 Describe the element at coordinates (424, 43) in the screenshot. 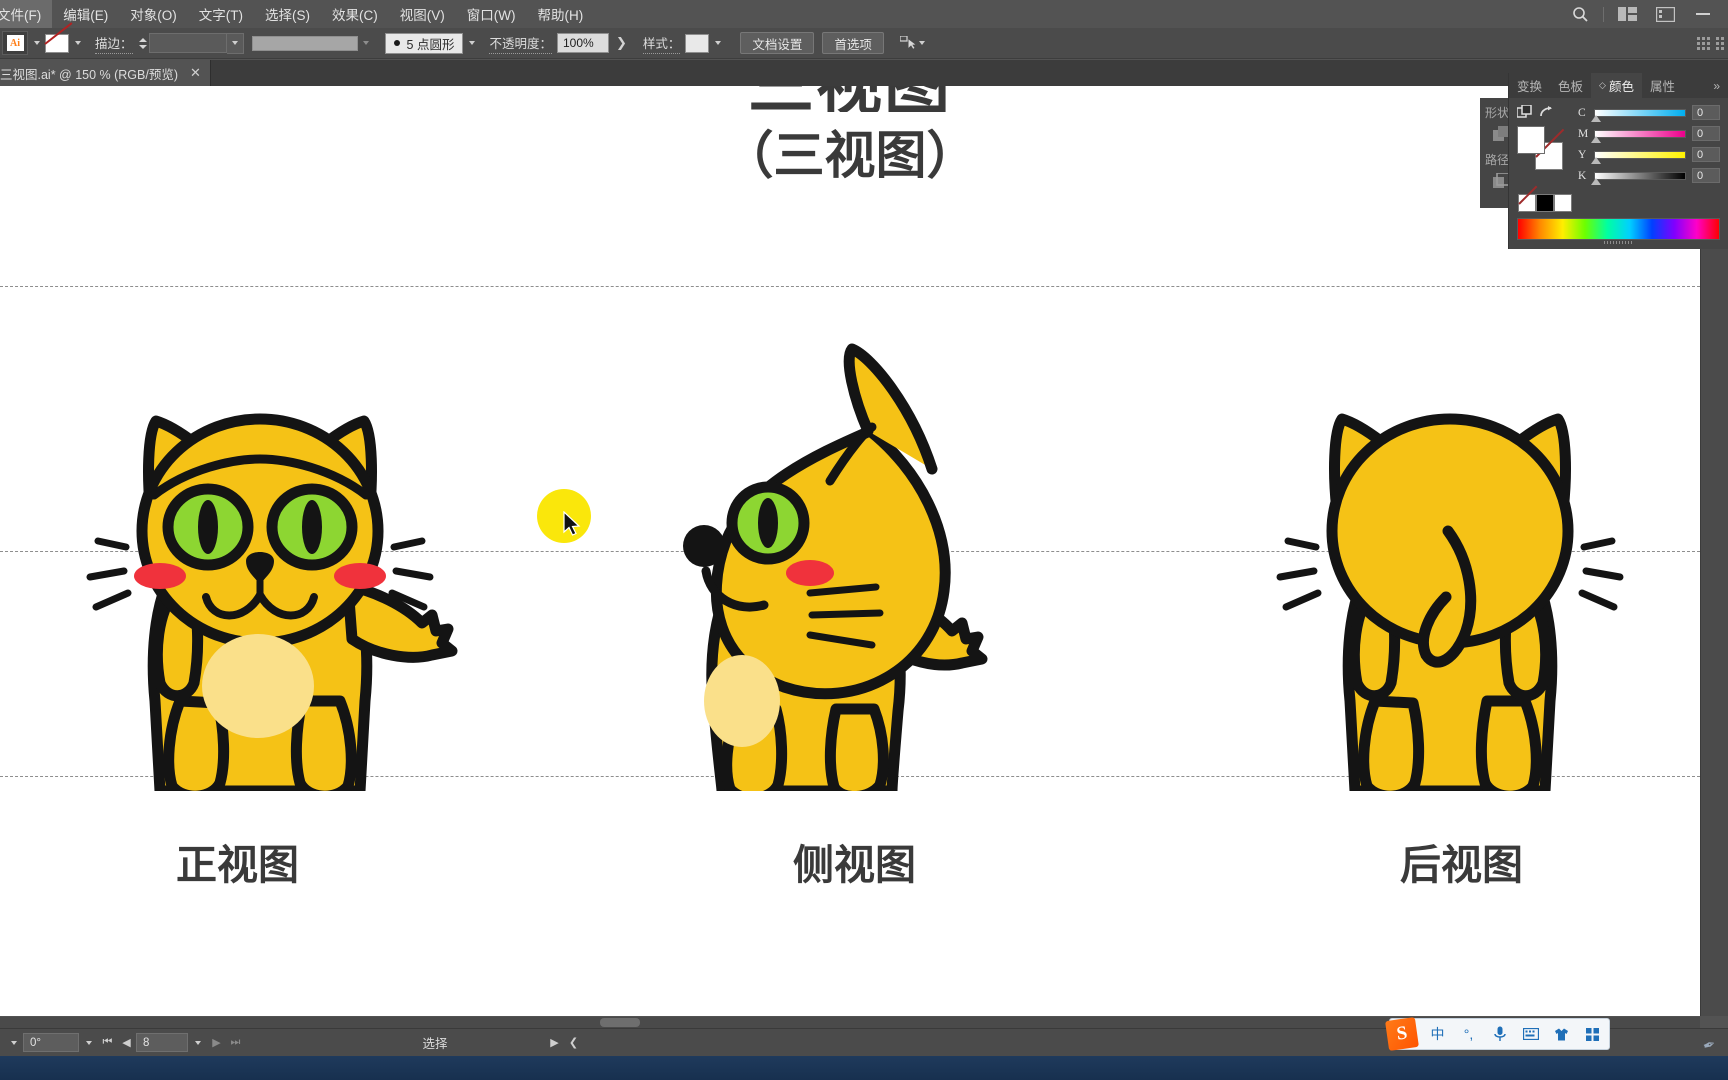

I see `brush-definition-field: 5 点圆形` at that location.